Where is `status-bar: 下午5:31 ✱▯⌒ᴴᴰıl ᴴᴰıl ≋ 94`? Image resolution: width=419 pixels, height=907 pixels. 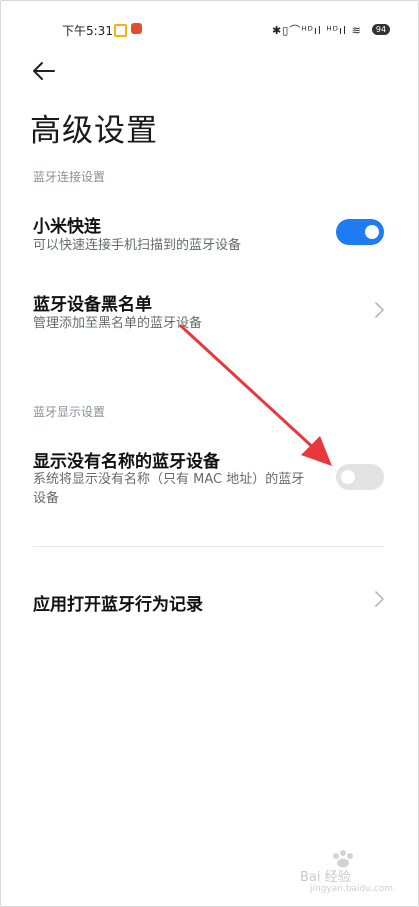
status-bar: 下午5:31 ✱▯⌒ᴴᴰıl ᴴᴰıl ≋ 94 is located at coordinates (209, 31).